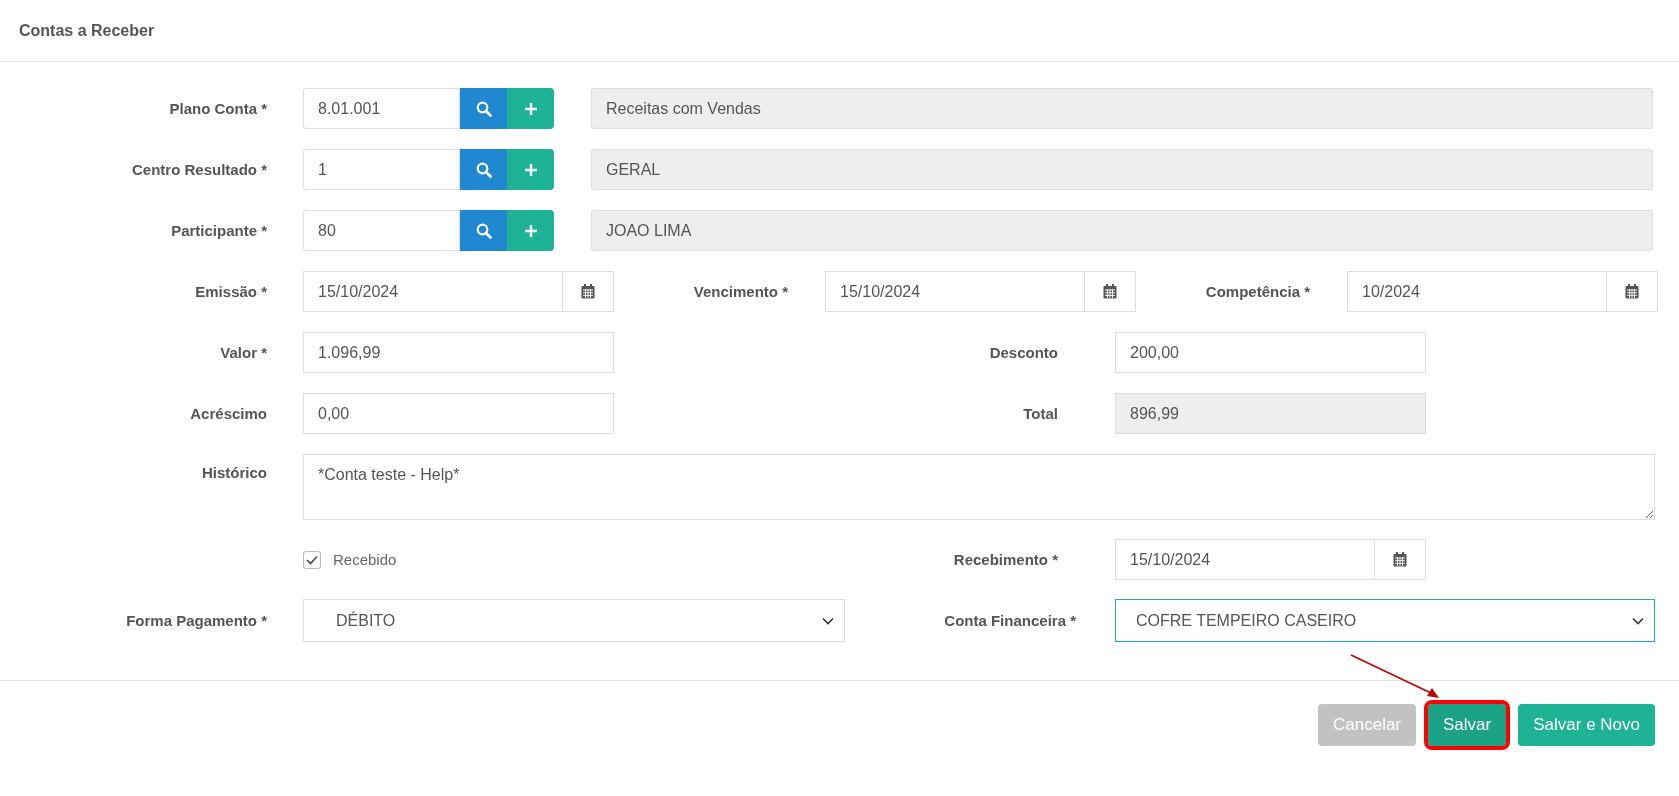 This screenshot has height=796, width=1679. What do you see at coordinates (458, 352) in the screenshot?
I see `amount-input: 1.096,99` at bounding box center [458, 352].